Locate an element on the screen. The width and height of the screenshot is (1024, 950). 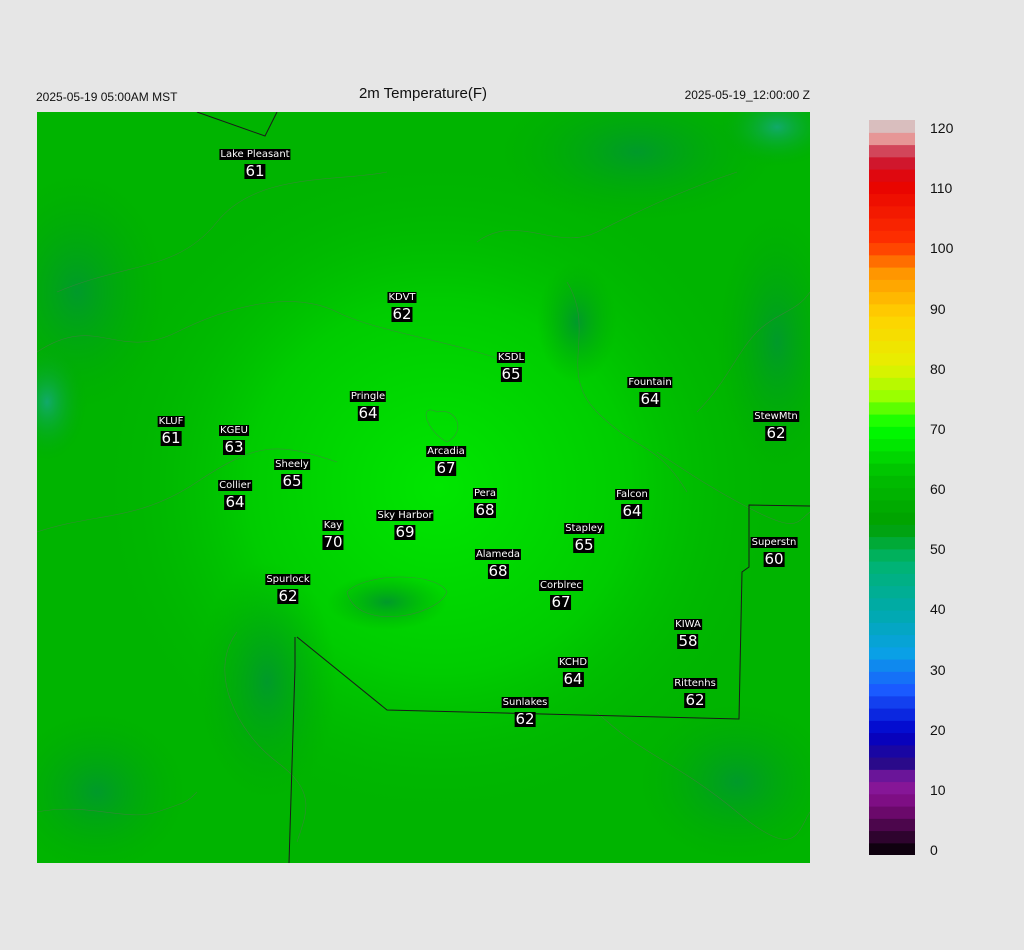
station-marker: Collier 64 is located at coordinates (235, 492).